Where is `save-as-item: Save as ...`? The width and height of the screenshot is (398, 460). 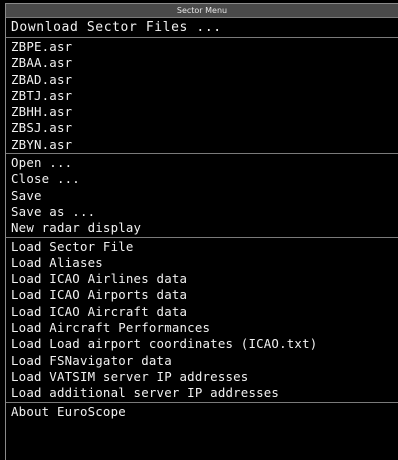 save-as-item: Save as ... is located at coordinates (202, 212).